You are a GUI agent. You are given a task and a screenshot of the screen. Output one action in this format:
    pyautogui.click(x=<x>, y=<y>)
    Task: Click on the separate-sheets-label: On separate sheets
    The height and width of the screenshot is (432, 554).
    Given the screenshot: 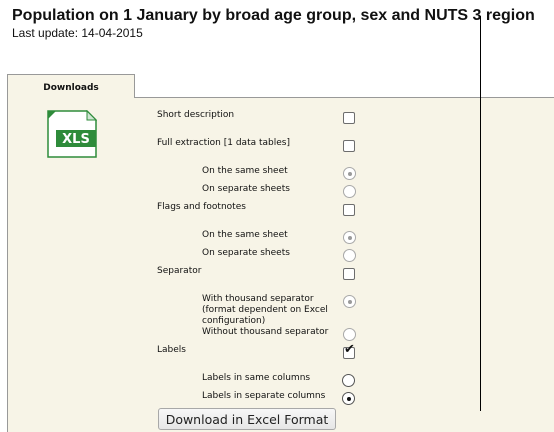 What is the action you would take?
    pyautogui.click(x=246, y=189)
    